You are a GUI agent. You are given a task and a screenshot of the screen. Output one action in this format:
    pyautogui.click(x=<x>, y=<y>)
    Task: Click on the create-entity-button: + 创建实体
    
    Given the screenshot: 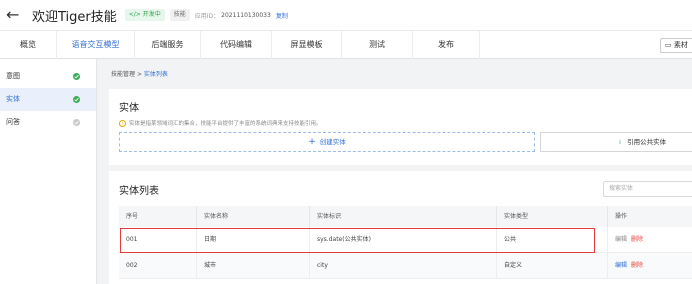 What is the action you would take?
    pyautogui.click(x=327, y=142)
    